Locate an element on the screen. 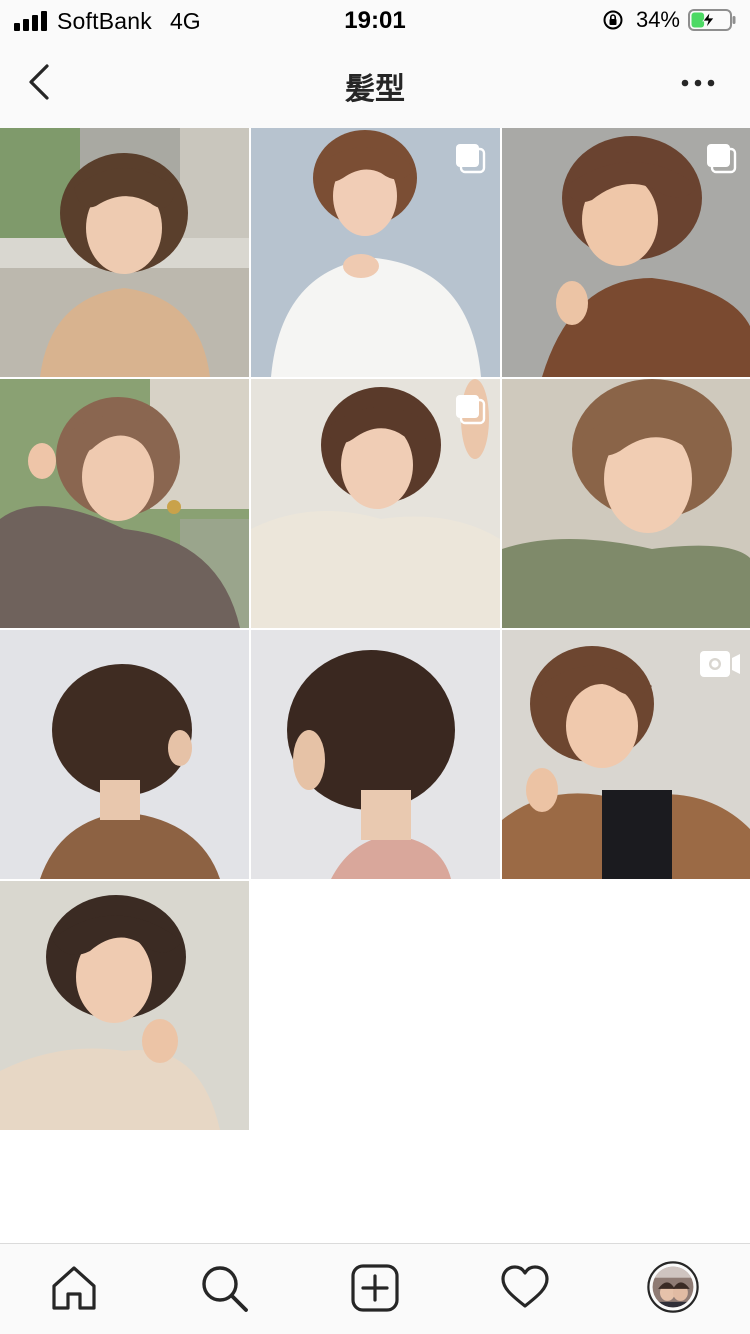  battery-icon is located at coordinates (712, 20).